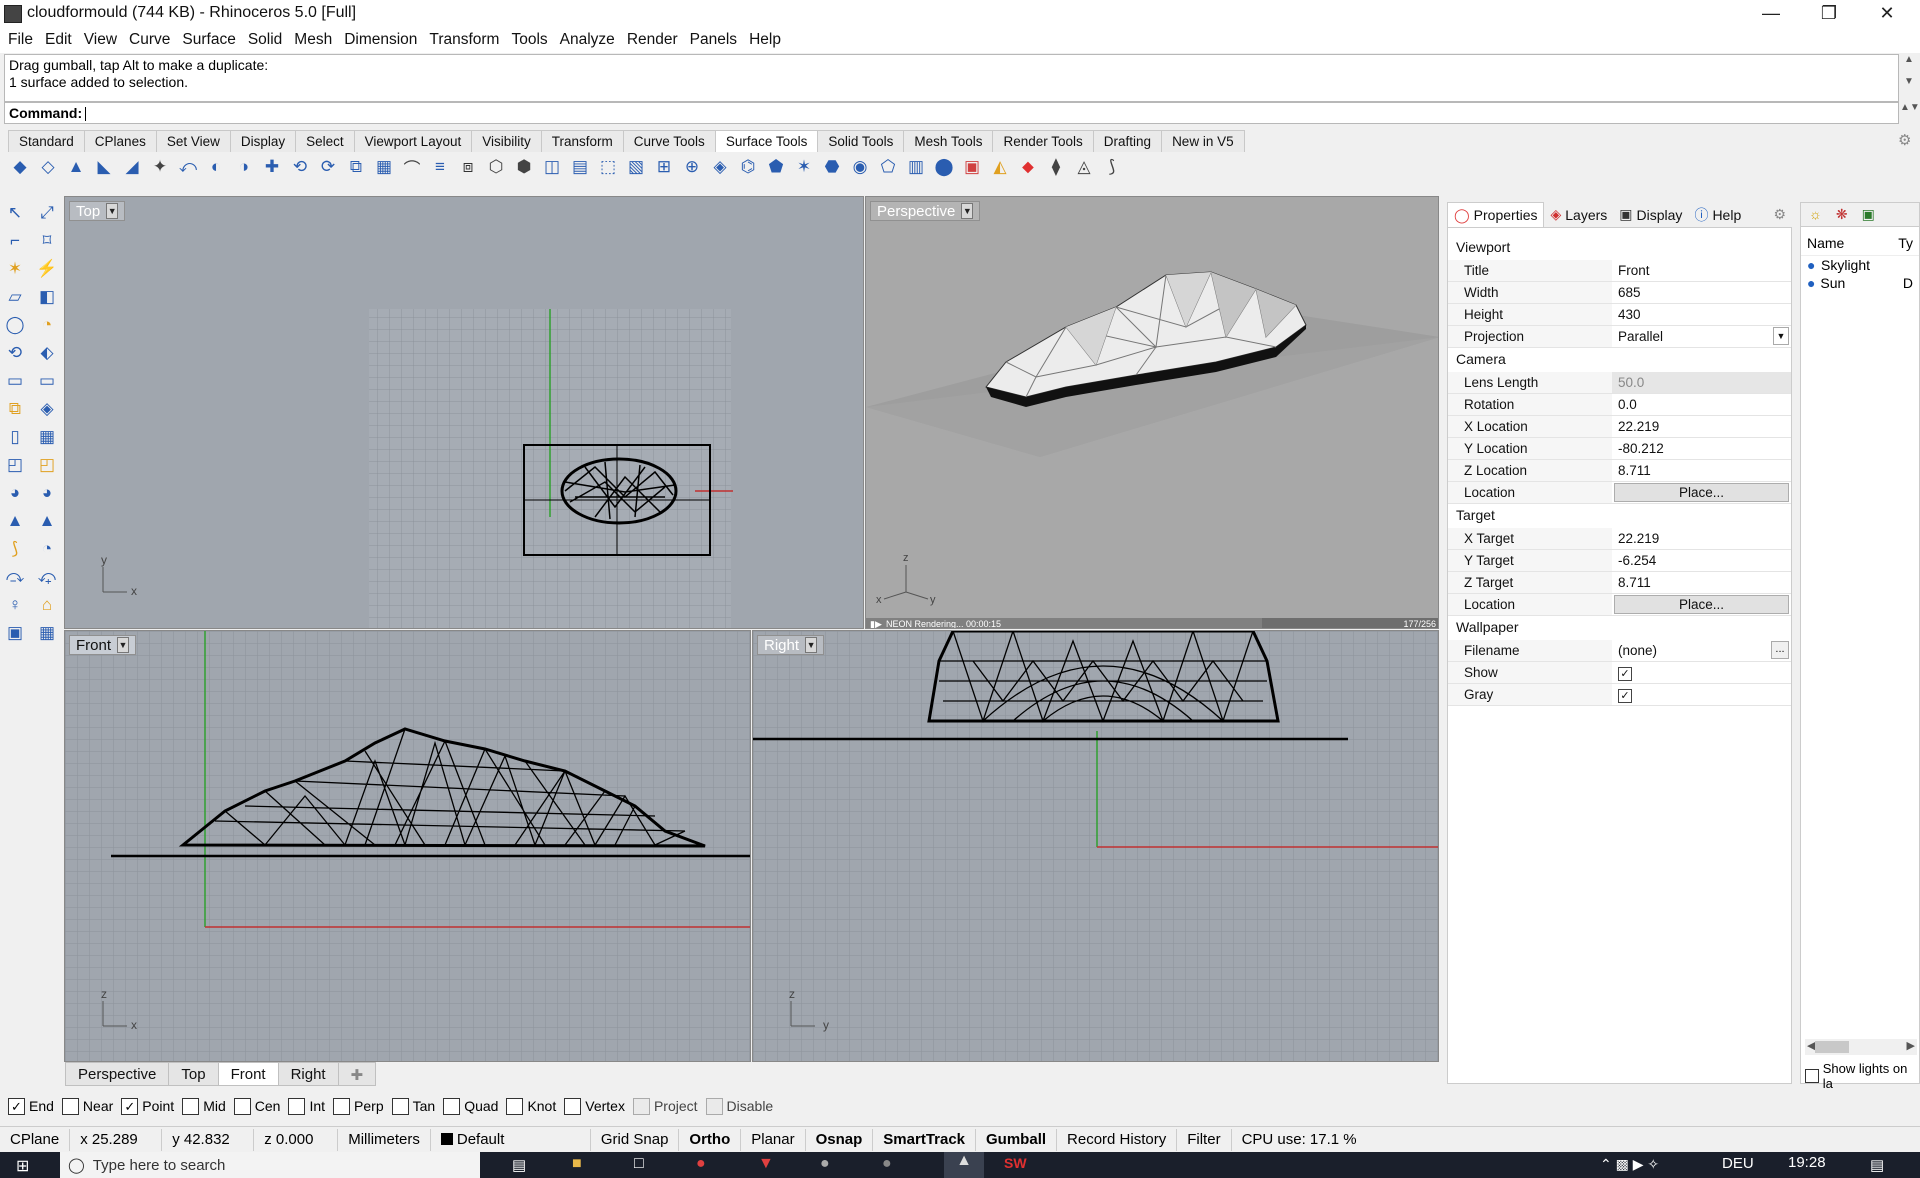  What do you see at coordinates (1877, 1165) in the screenshot?
I see `notification-icon: ▤` at bounding box center [1877, 1165].